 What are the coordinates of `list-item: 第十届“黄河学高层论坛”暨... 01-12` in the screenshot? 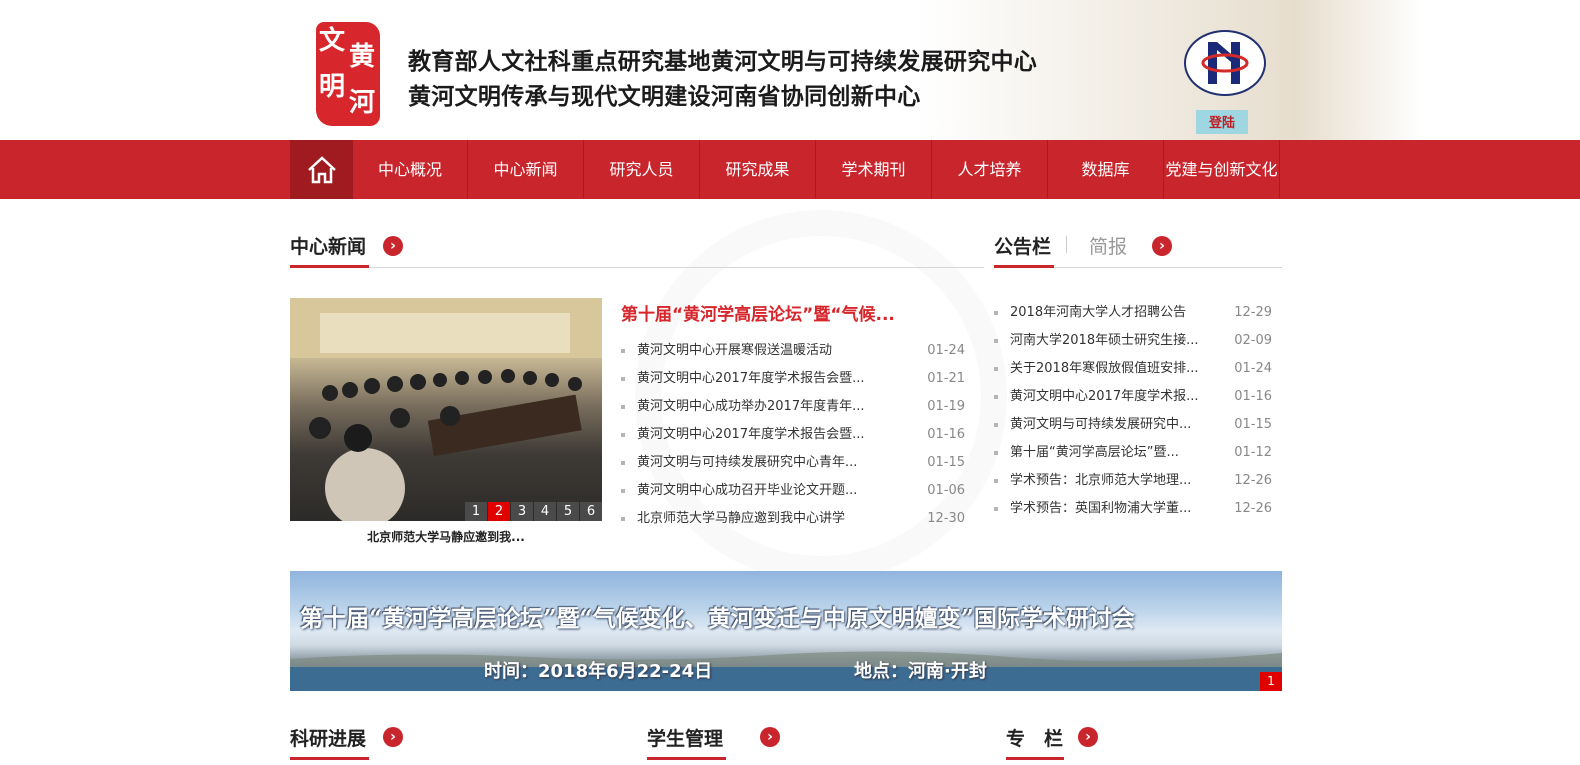 It's located at (1133, 453).